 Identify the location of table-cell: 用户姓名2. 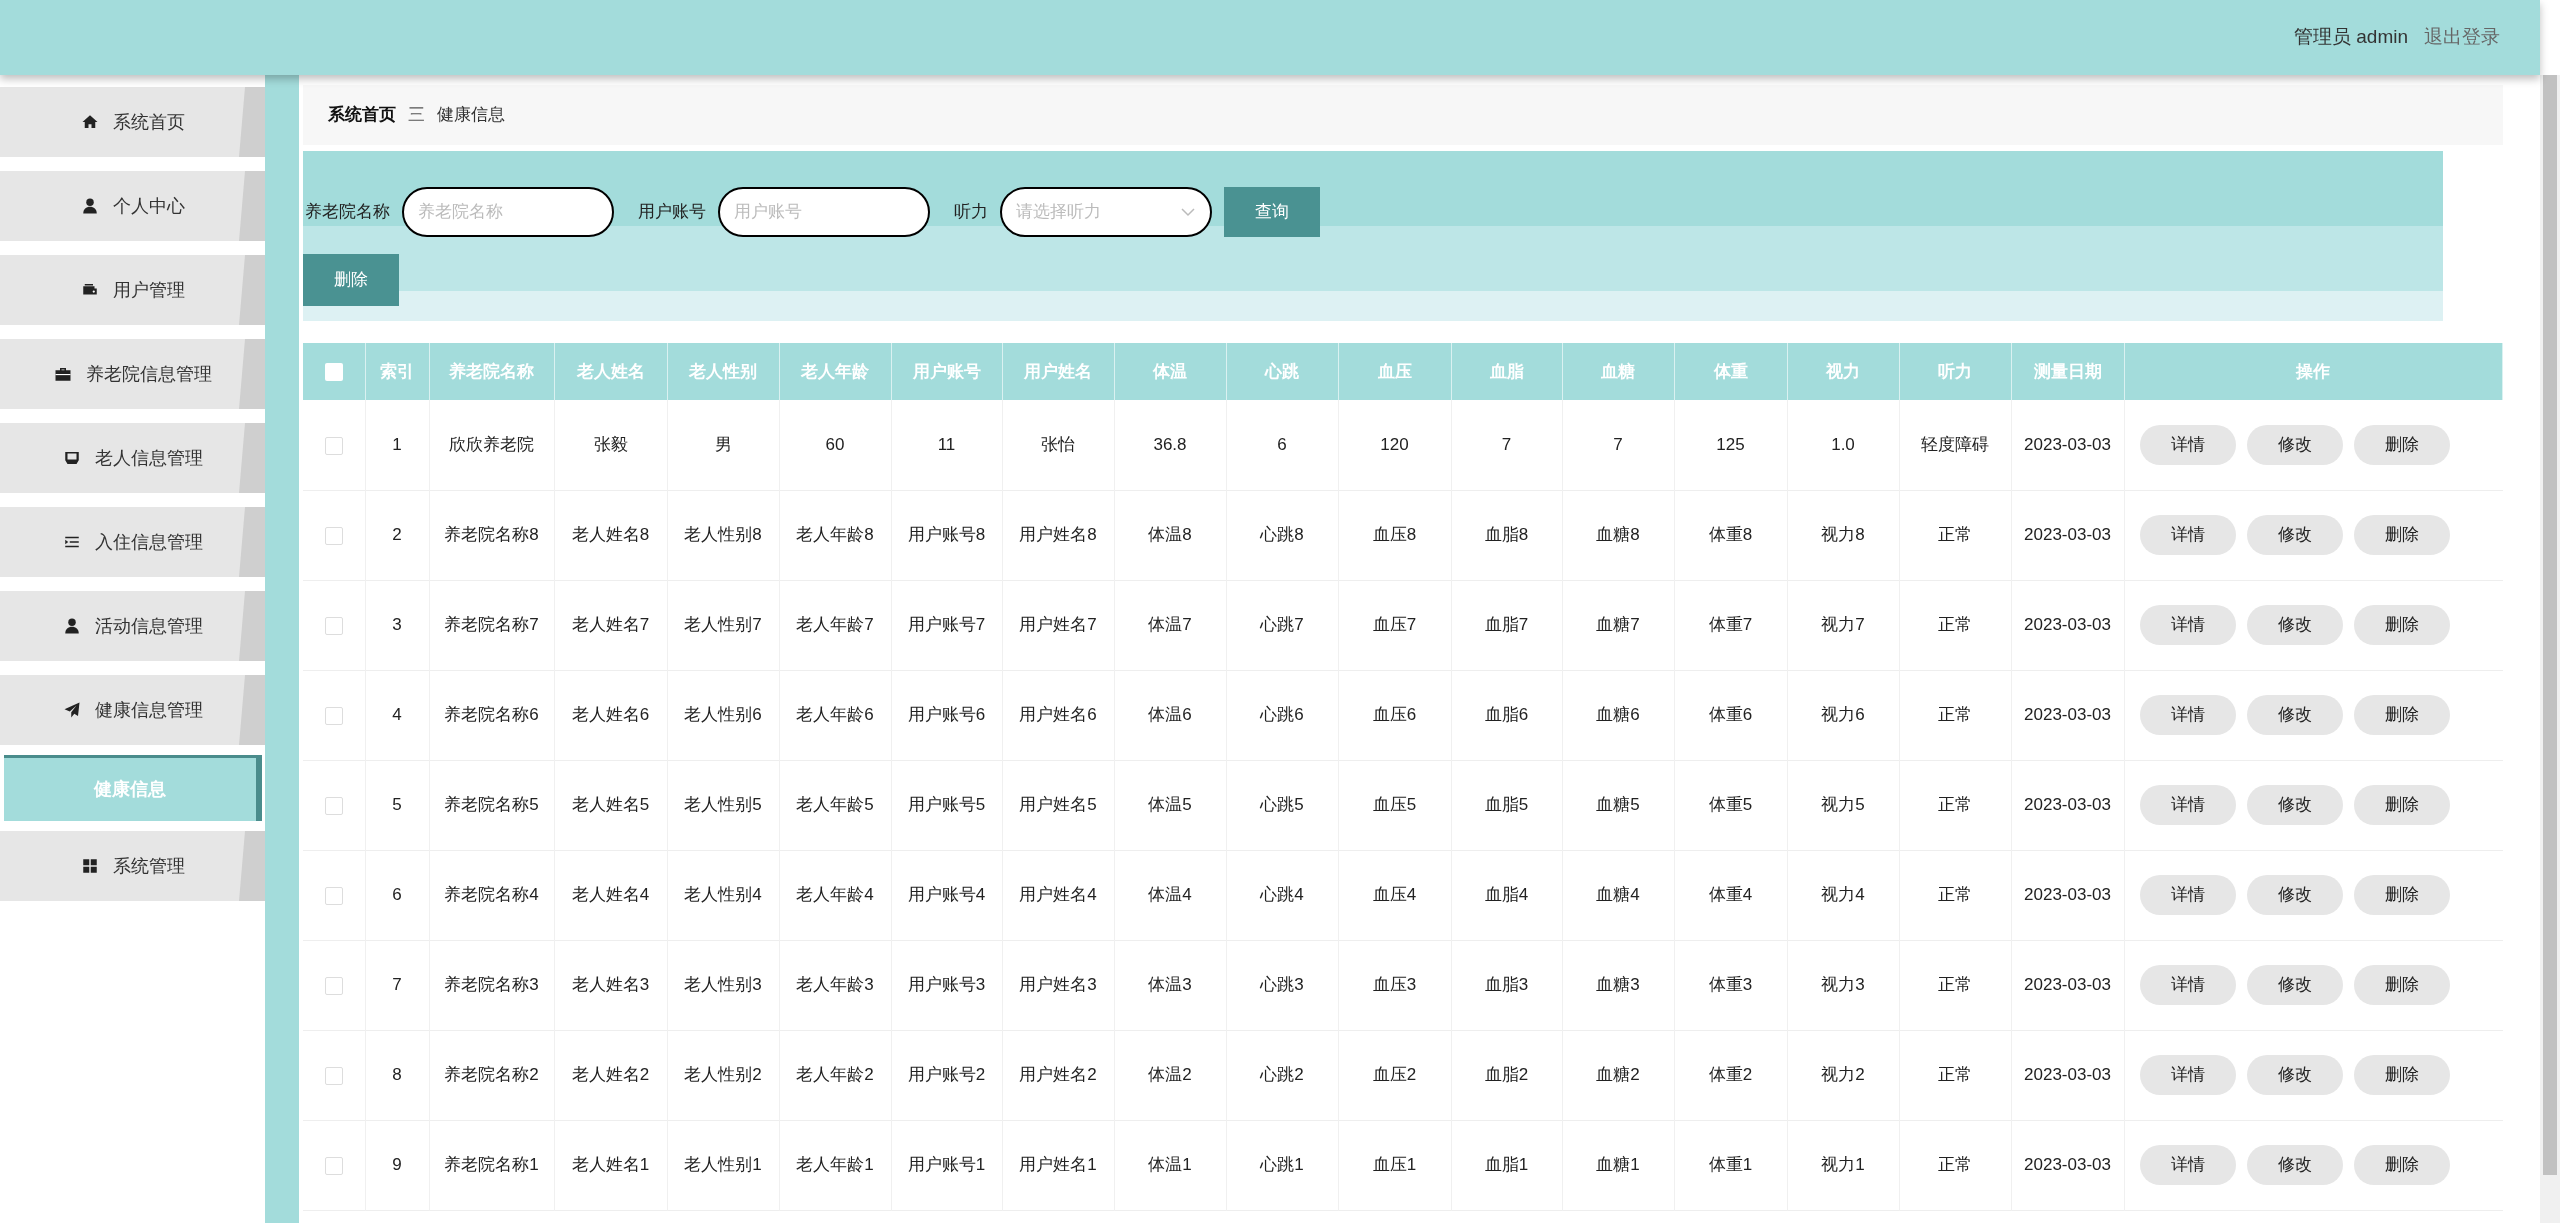
(1058, 1075).